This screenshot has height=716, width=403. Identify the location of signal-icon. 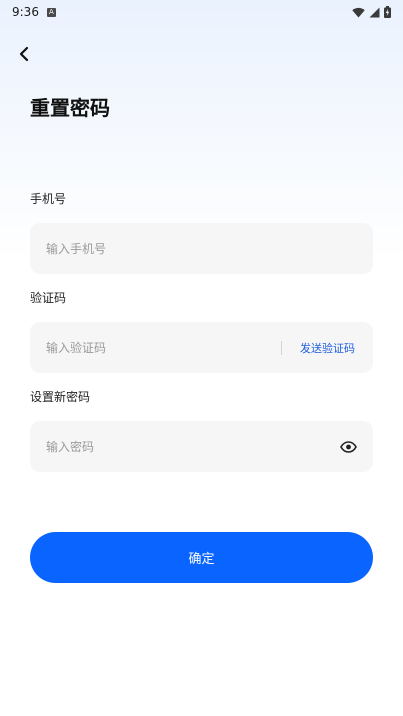
(374, 12).